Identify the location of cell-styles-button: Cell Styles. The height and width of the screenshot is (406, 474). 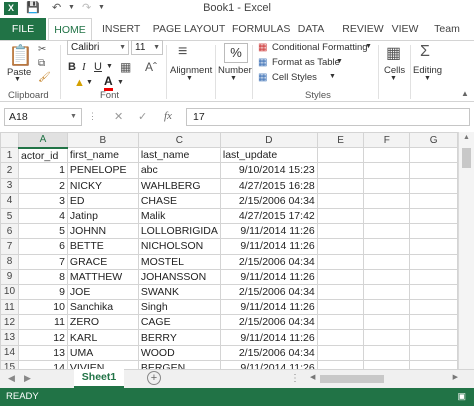
(294, 77).